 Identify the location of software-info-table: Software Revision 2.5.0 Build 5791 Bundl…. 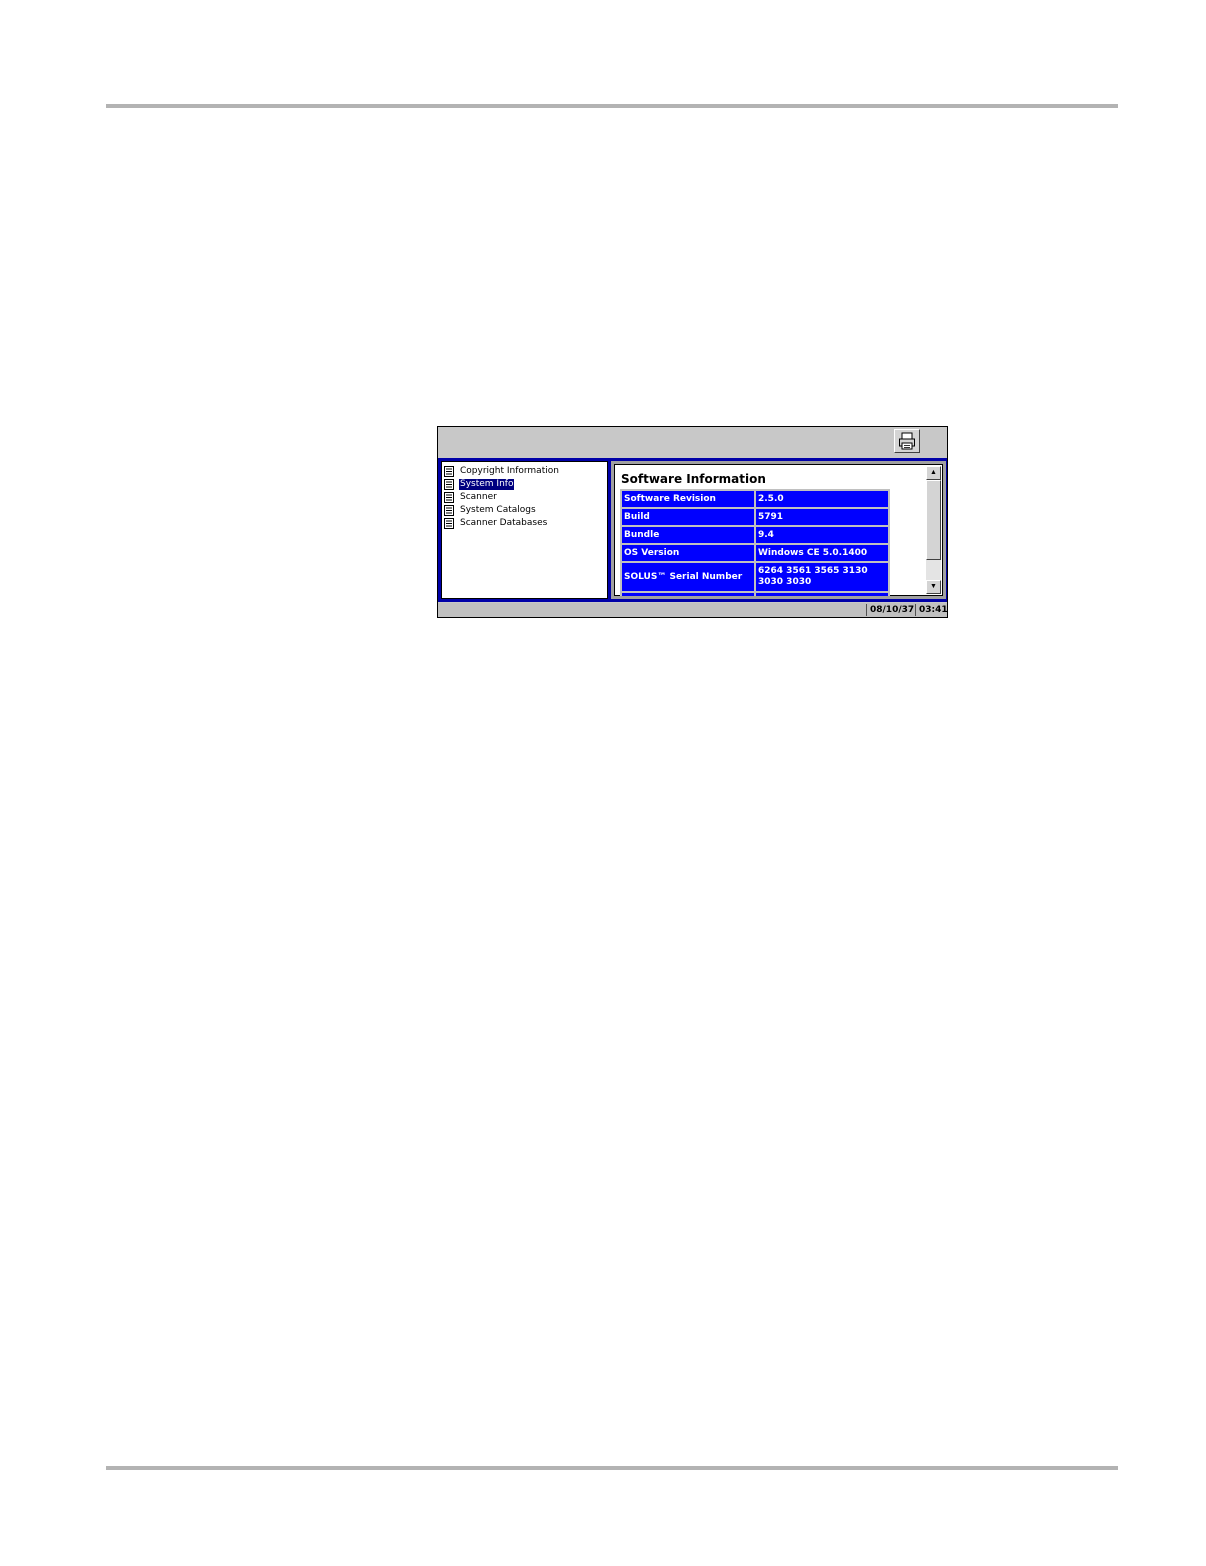
(755, 542).